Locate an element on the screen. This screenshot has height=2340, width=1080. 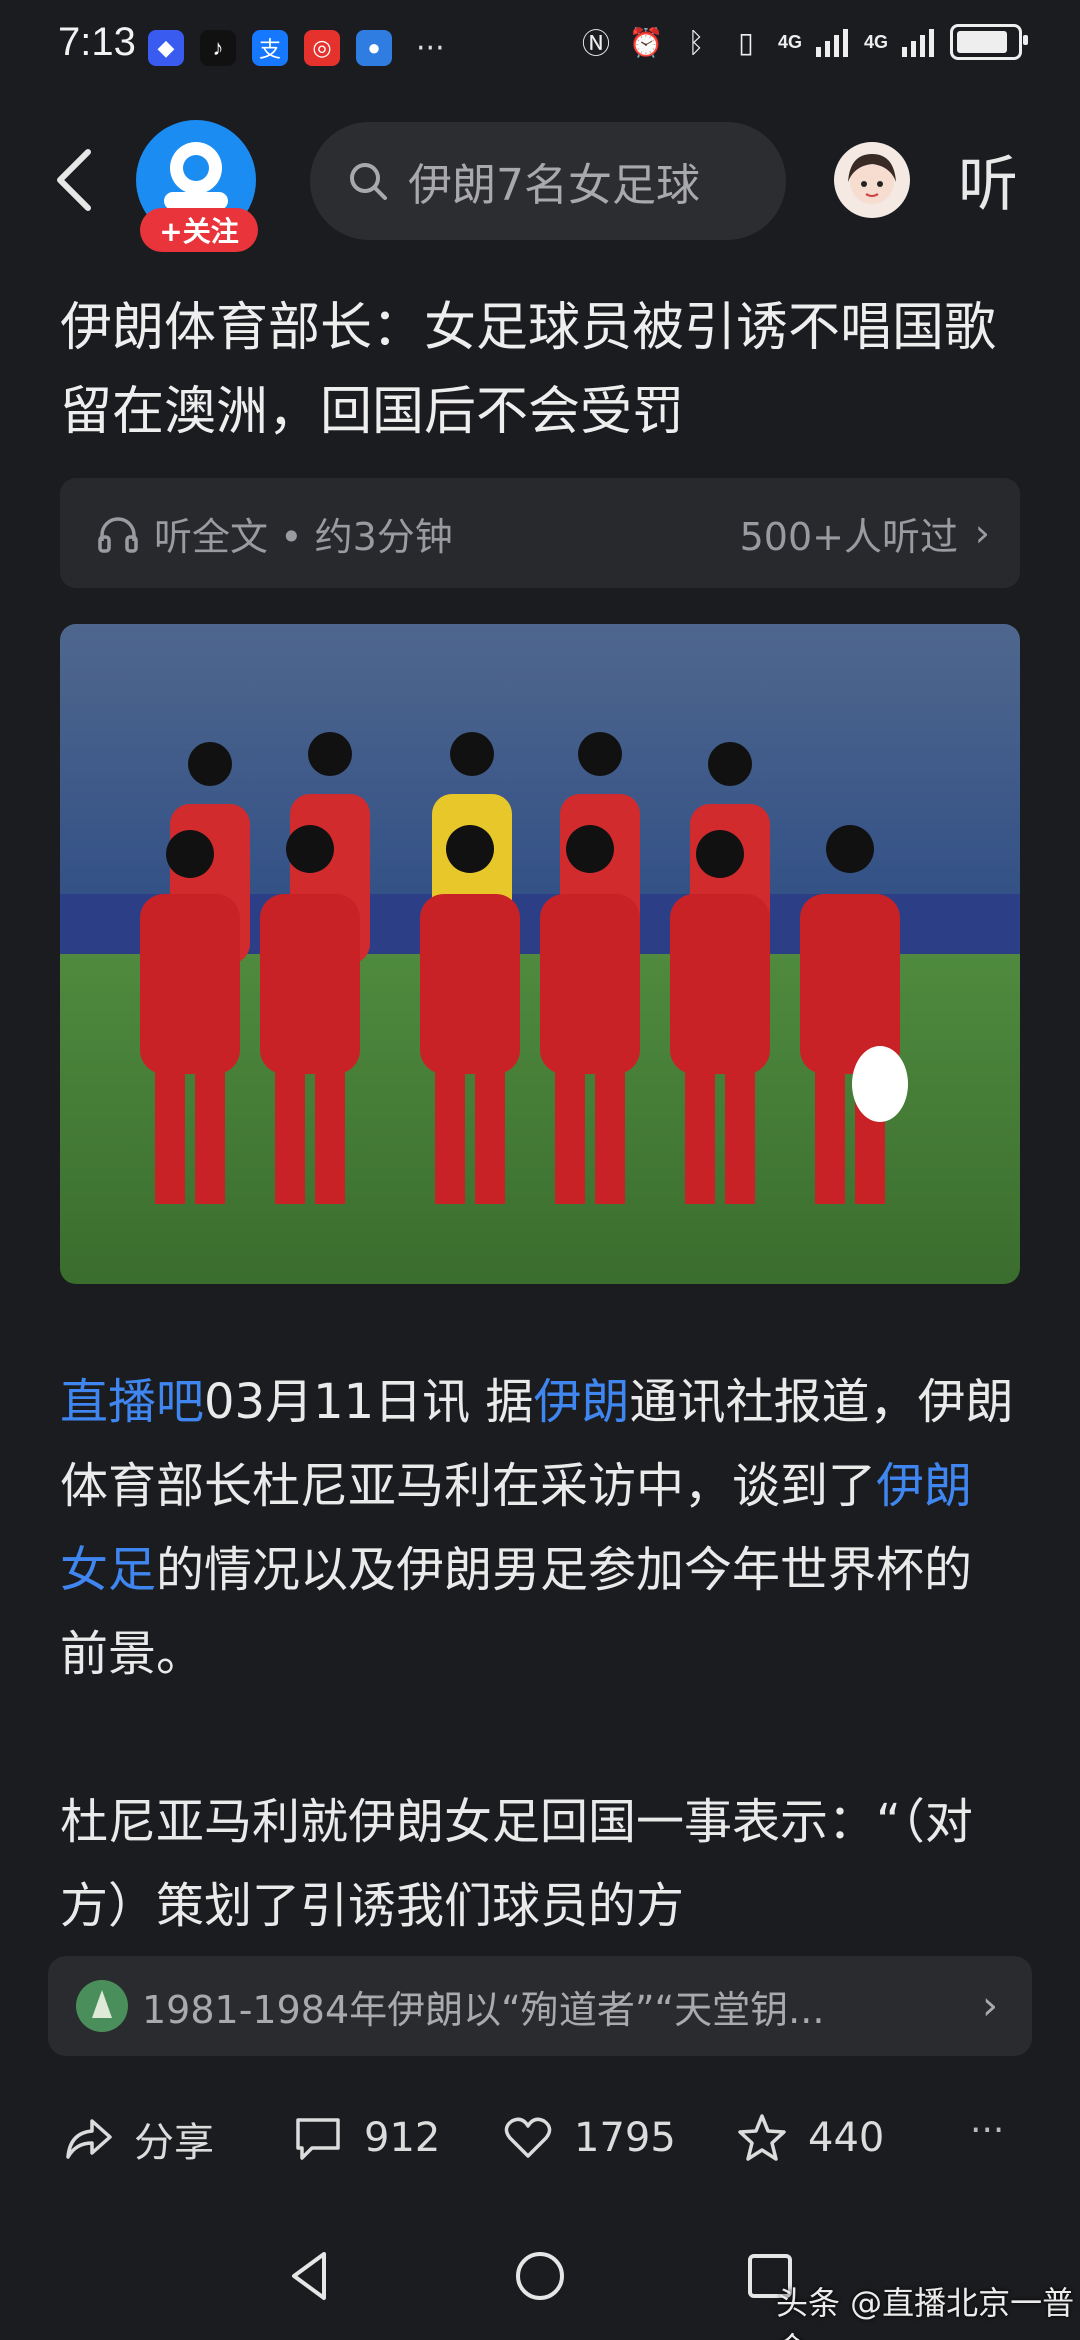
like-button: 1795 is located at coordinates (588, 2138).